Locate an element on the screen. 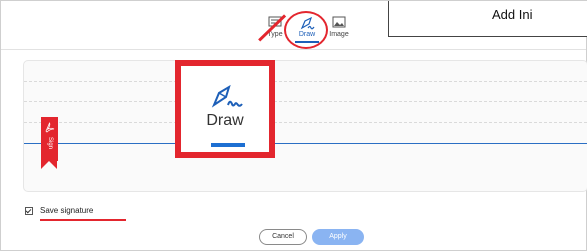 Image resolution: width=587 pixels, height=251 pixels. draw-tab-highlight-ring is located at coordinates (306, 30).